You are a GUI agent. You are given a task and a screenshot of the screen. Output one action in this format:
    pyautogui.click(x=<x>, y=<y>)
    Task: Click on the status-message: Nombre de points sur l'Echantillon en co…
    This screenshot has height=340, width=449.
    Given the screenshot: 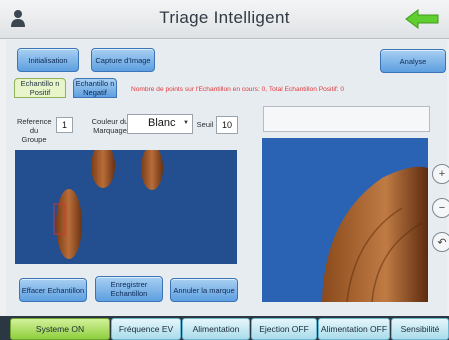 What is the action you would take?
    pyautogui.click(x=237, y=89)
    